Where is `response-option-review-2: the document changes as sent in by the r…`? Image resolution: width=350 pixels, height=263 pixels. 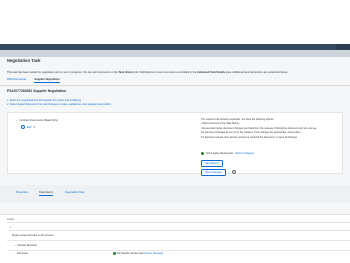
response-option-review-2: the document changes as sent in by the r… is located at coordinates (251, 133).